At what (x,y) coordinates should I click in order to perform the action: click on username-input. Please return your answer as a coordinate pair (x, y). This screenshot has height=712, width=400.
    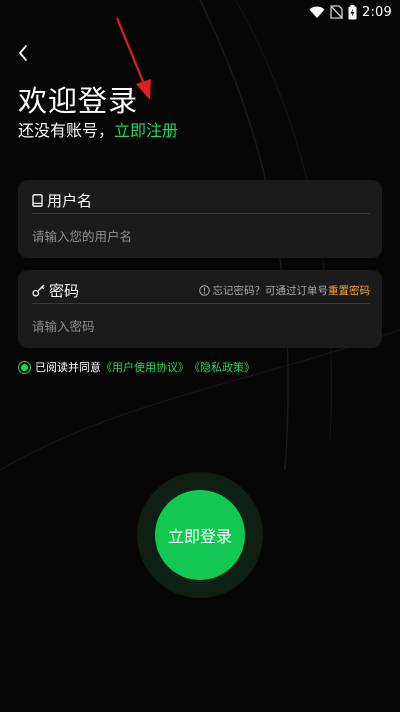
    Looking at the image, I should click on (201, 236).